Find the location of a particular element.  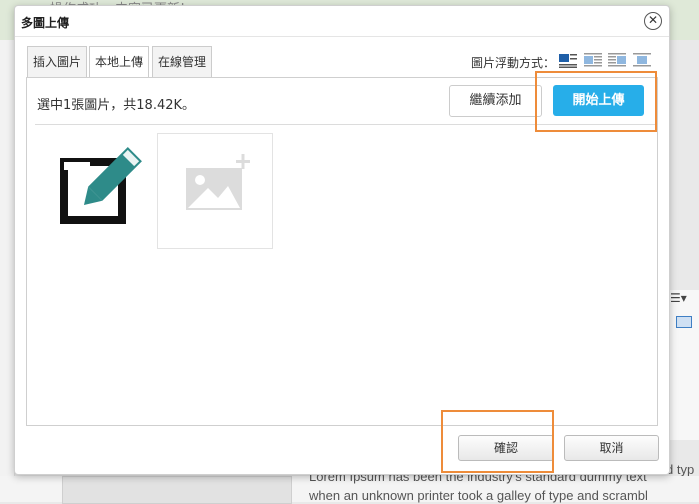

highlight-start-upload is located at coordinates (596, 101).